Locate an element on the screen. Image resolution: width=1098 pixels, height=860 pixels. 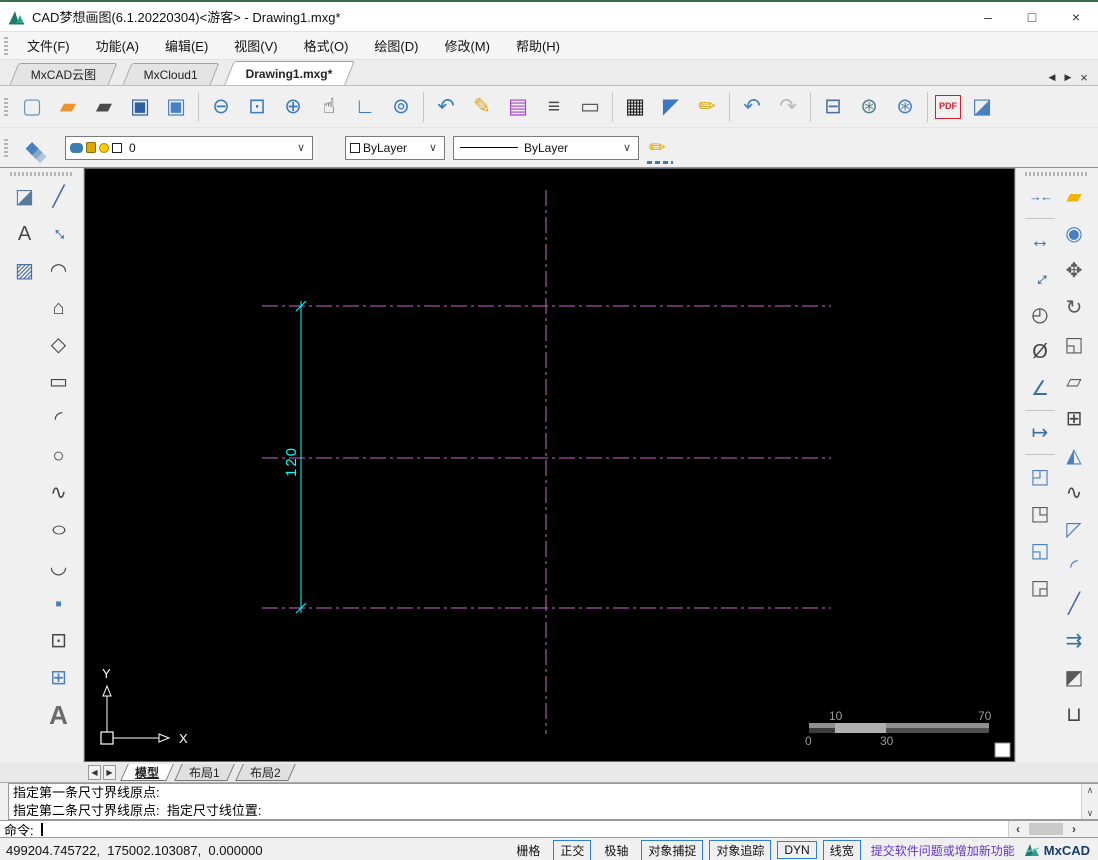
spline-icon: ∿ is located at coordinates (59, 492).